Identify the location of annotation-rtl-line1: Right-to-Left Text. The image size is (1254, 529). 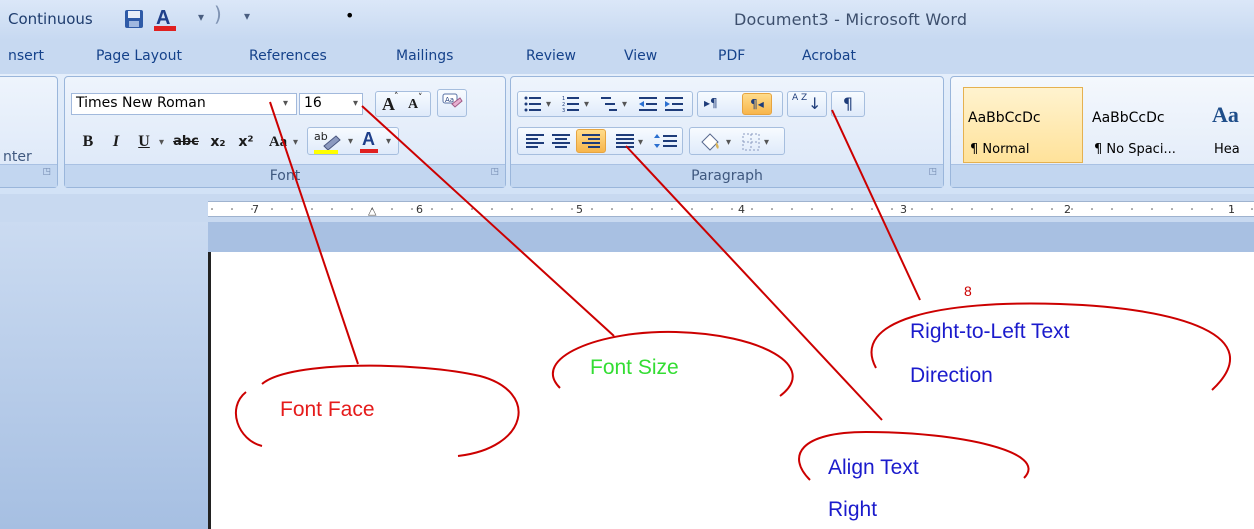
(990, 331).